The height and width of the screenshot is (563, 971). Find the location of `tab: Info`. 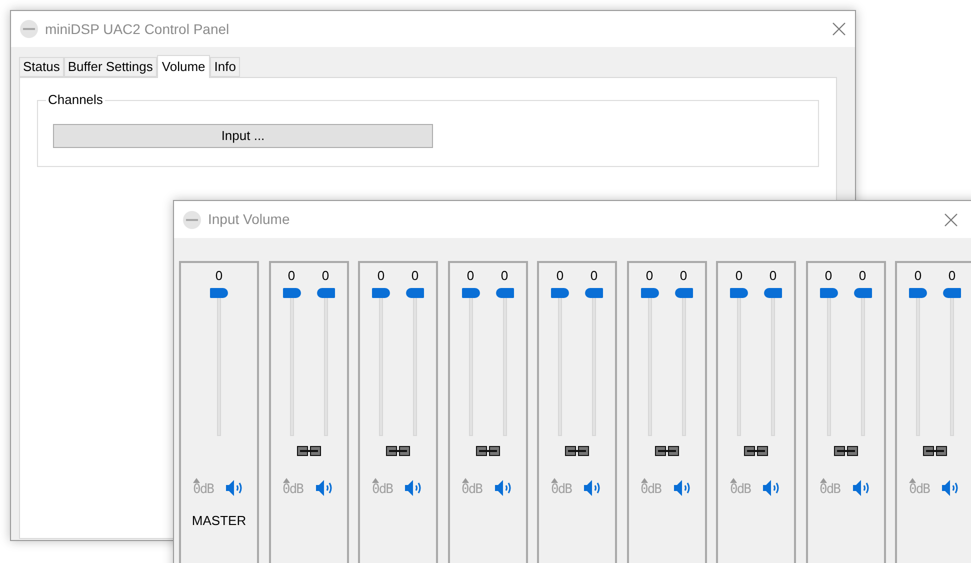

tab: Info is located at coordinates (225, 67).